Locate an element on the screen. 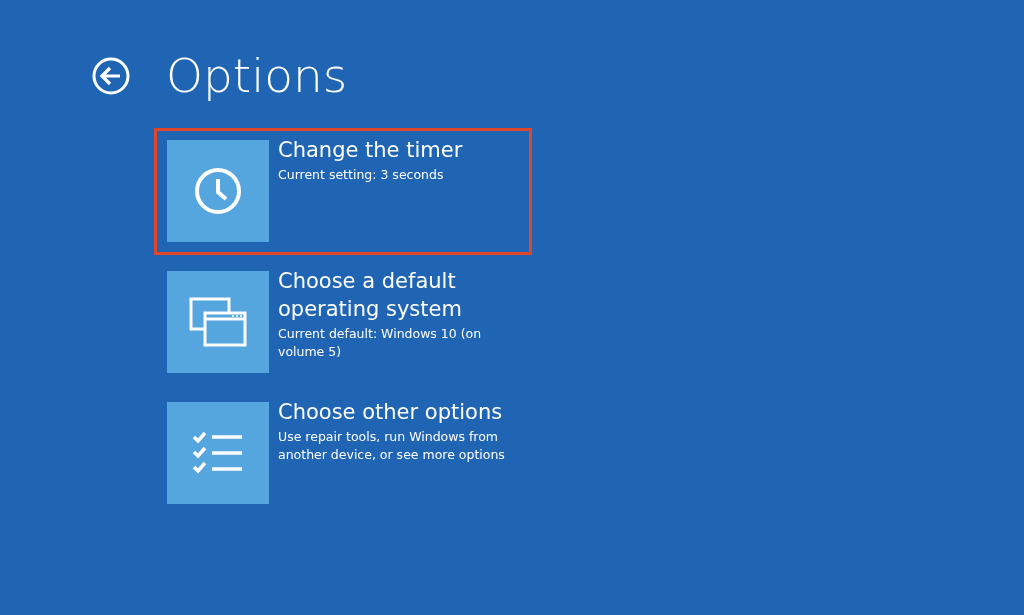 The height and width of the screenshot is (615, 1024). option-button: Choose a default operating system Current default: Windows 10 (on volume 5) is located at coordinates (343, 322).